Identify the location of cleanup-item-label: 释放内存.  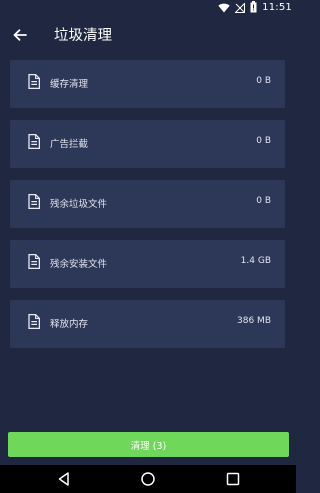
(69, 324).